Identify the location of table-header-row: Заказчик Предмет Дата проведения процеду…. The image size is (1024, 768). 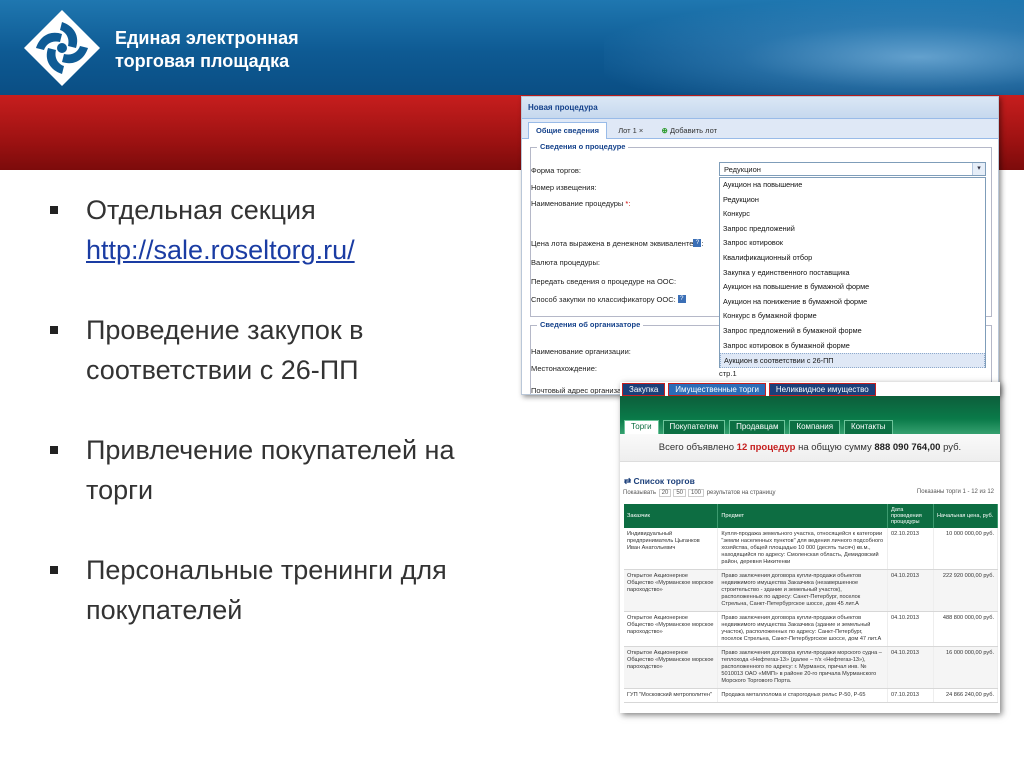
(811, 516).